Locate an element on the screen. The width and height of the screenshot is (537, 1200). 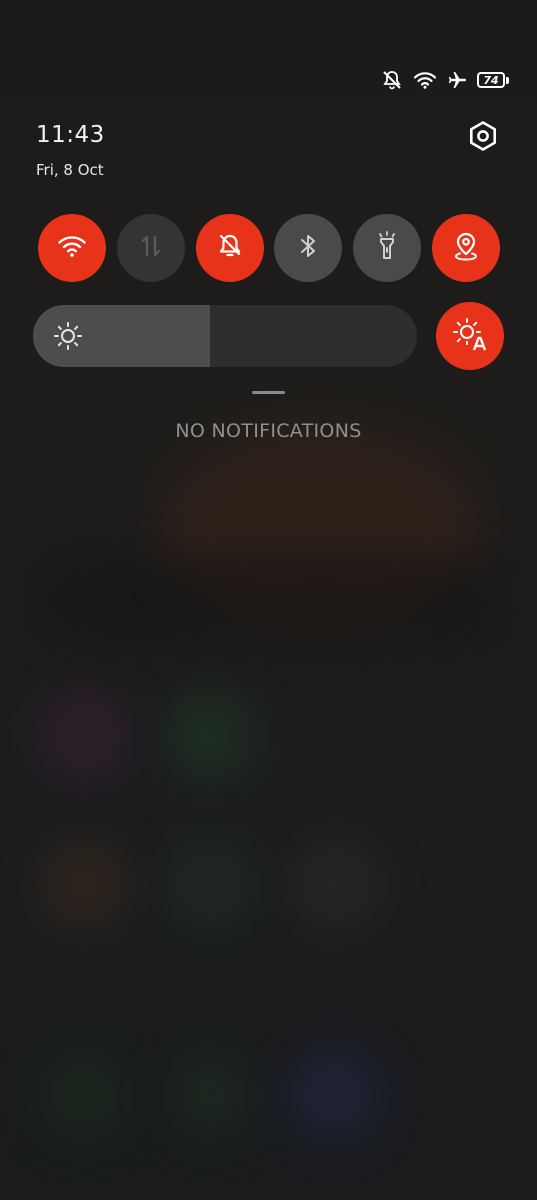
auto-brightness-toggle is located at coordinates (470, 336).